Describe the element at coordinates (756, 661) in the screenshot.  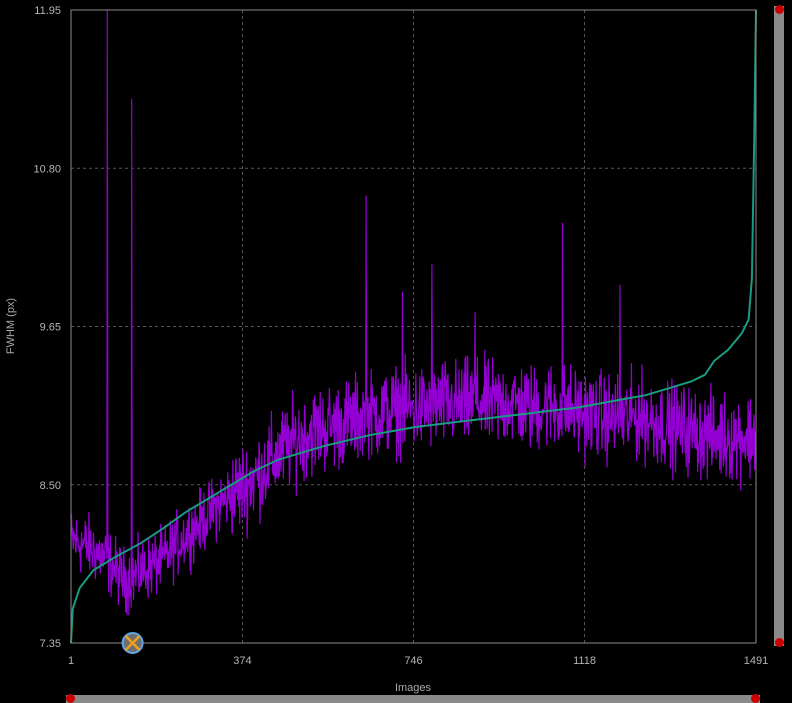
I see `x-tick-label: 1491` at that location.